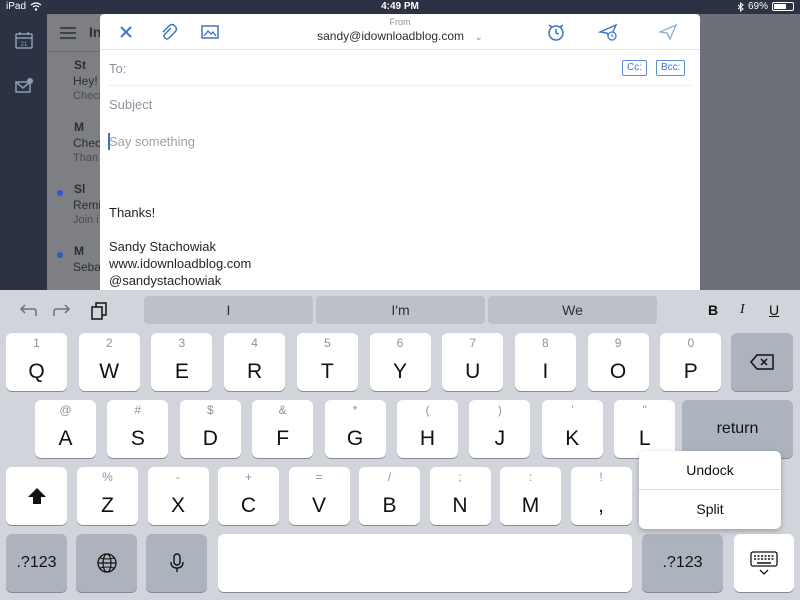  What do you see at coordinates (180, 263) in the screenshot?
I see `signature-website: www.idownloadblog.com` at bounding box center [180, 263].